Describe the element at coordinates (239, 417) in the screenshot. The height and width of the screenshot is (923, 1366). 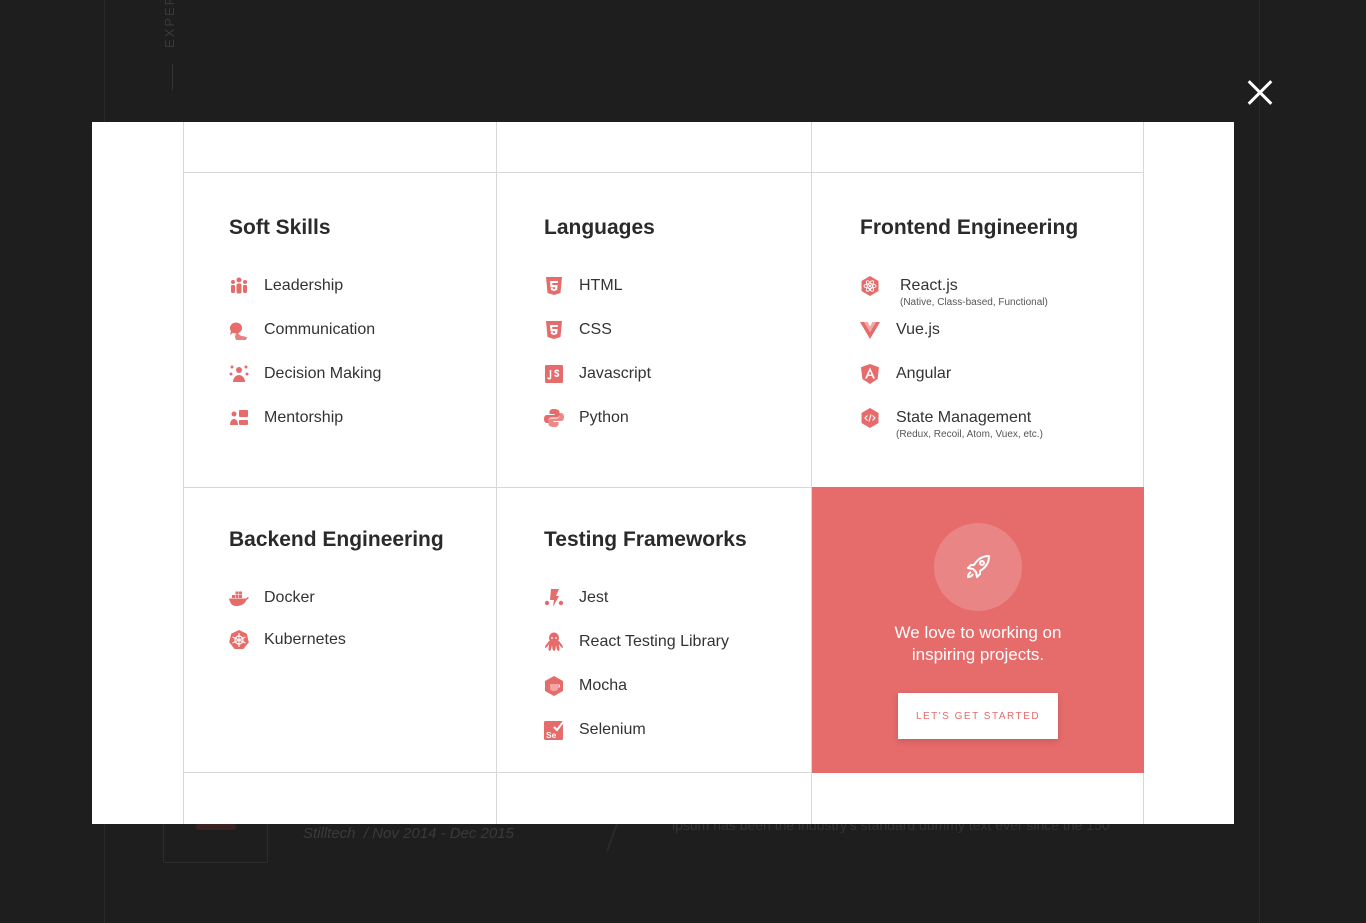
I see `mentor-icon` at that location.